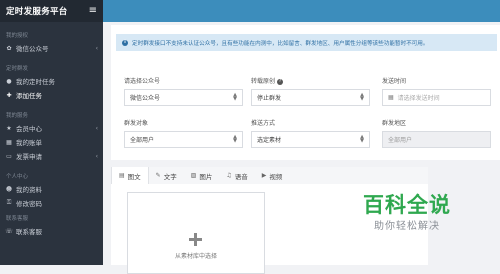 This screenshot has width=500, height=274. Describe the element at coordinates (9, 156) in the screenshot. I see `invoice-icon: ▭` at that location.